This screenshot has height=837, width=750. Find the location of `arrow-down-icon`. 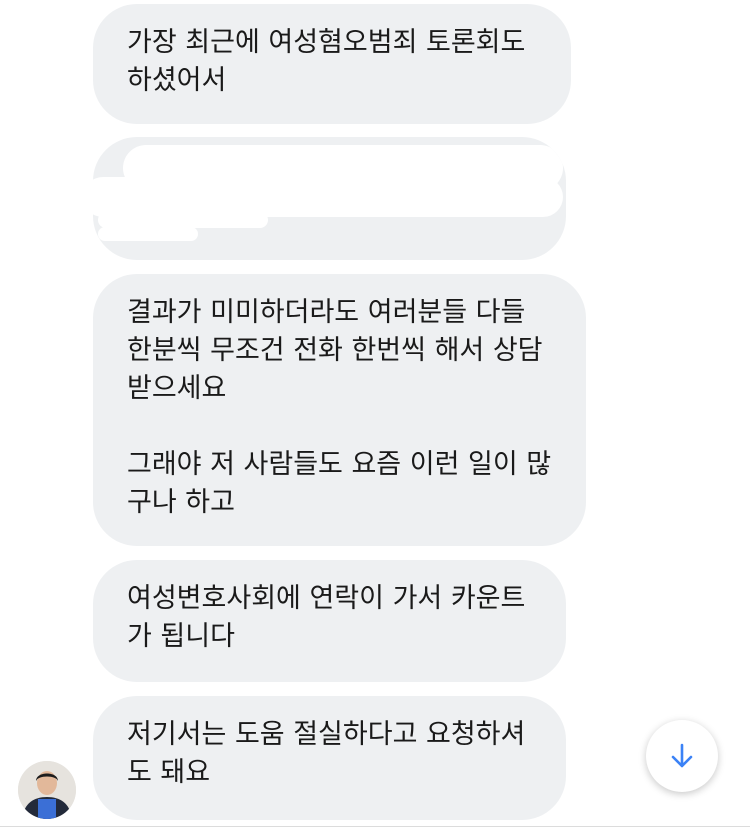

arrow-down-icon is located at coordinates (682, 755).